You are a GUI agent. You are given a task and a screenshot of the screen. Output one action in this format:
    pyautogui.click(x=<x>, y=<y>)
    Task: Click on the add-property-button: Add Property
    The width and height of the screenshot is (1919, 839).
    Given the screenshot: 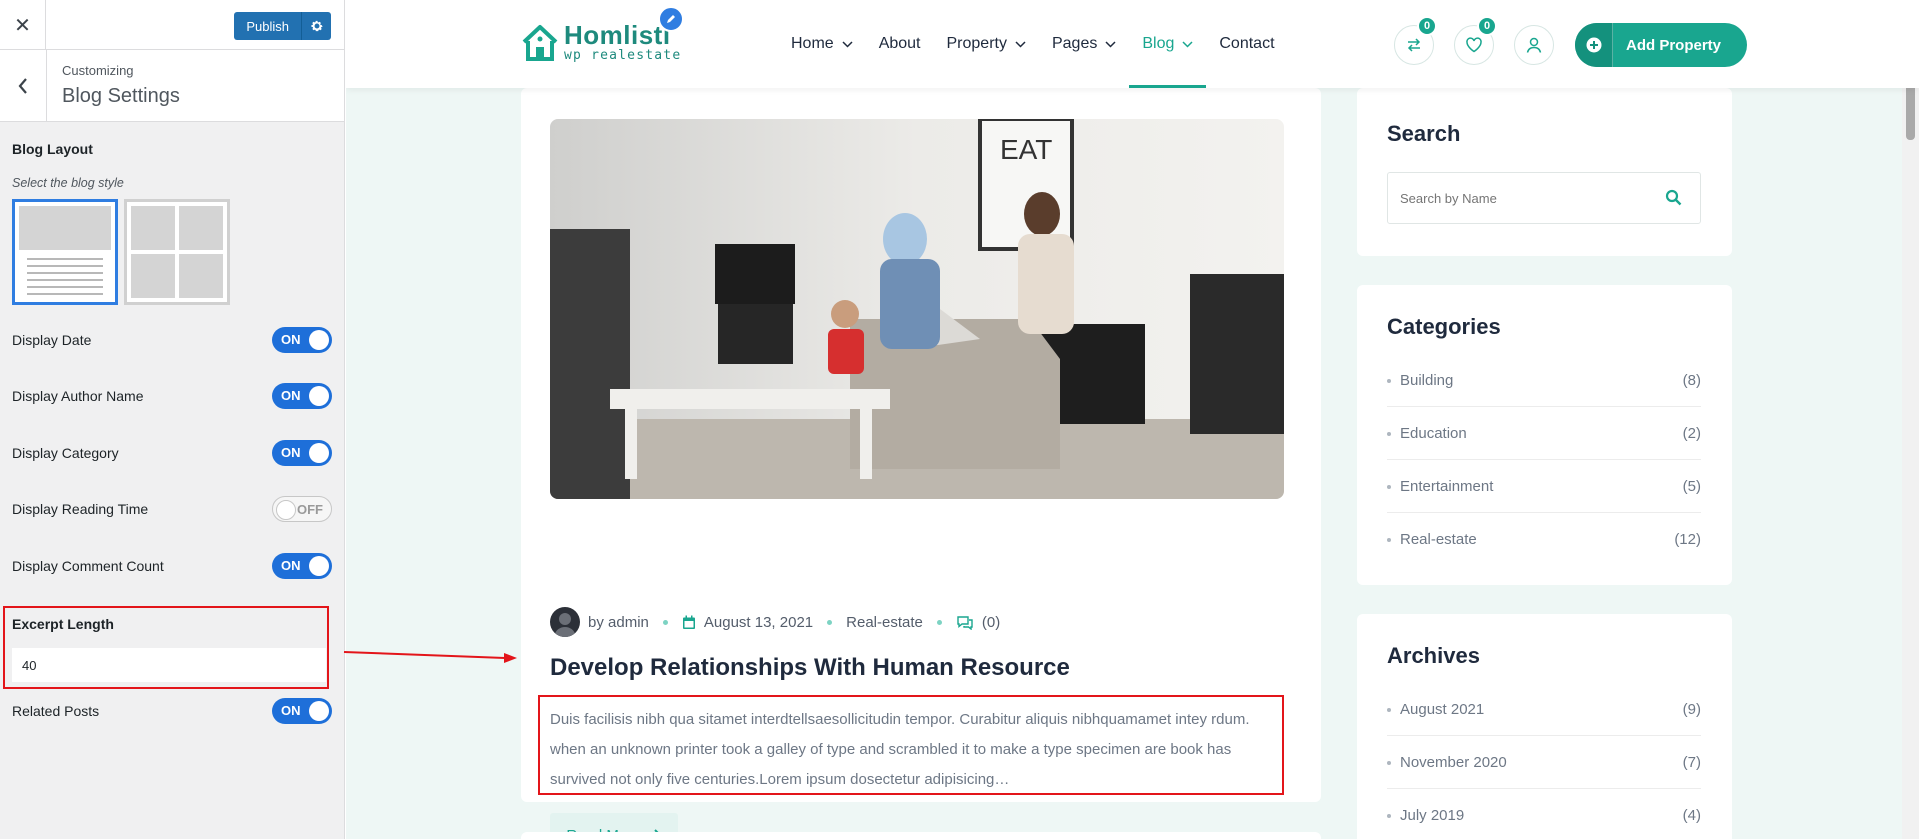 What is the action you would take?
    pyautogui.click(x=1661, y=45)
    